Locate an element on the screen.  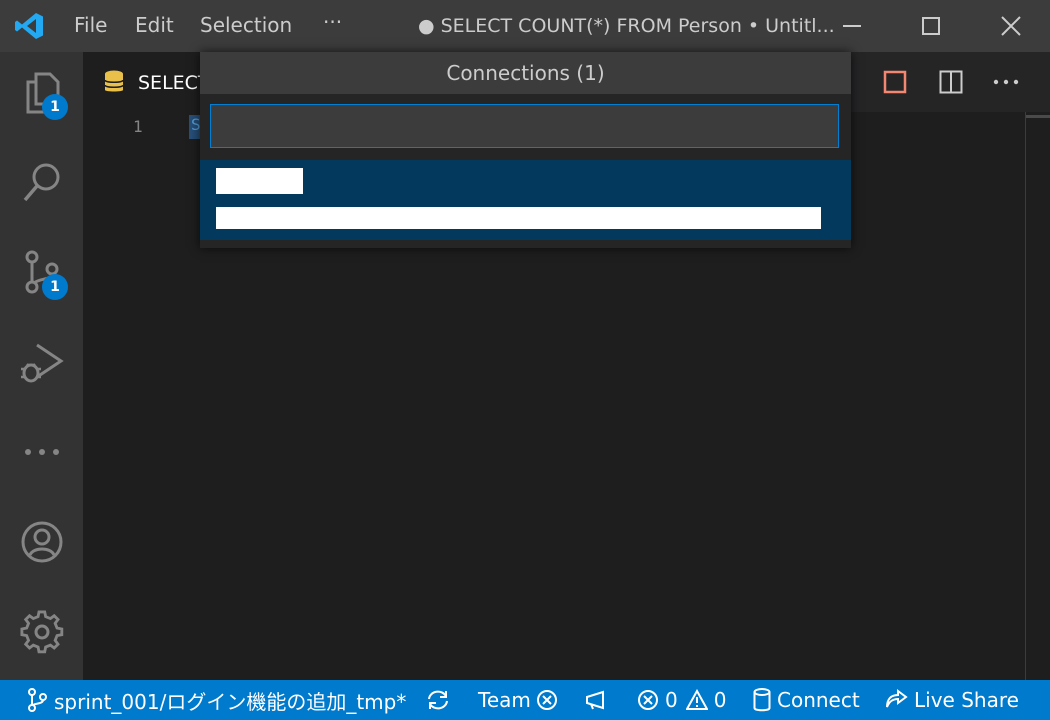
account-icon is located at coordinates (42, 542).